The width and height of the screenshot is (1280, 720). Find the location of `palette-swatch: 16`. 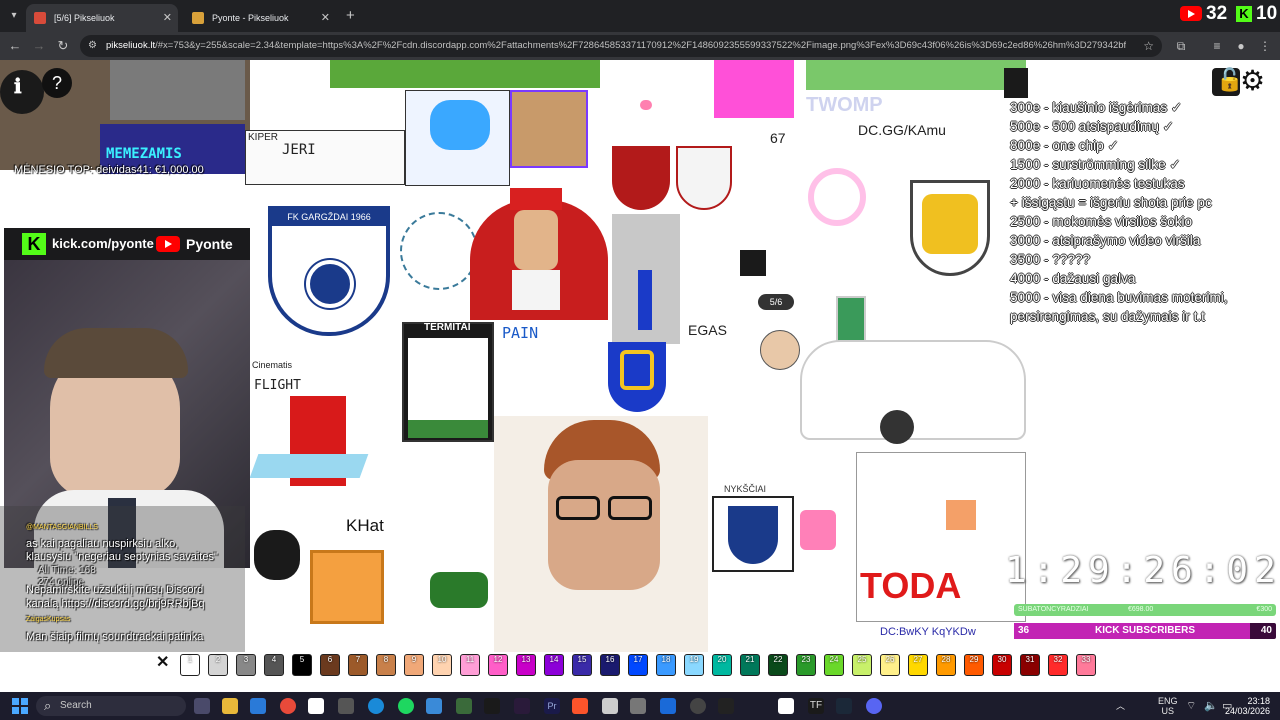

palette-swatch: 16 is located at coordinates (610, 665).